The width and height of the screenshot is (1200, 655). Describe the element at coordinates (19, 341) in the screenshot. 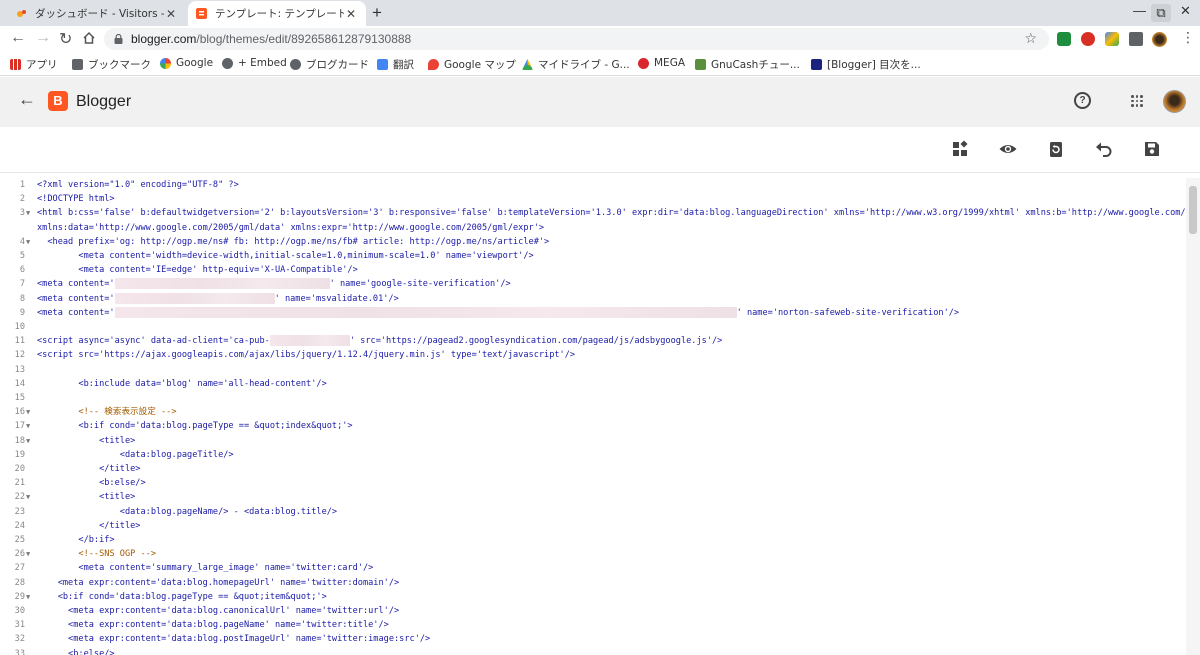

I see `line-number: 11` at that location.